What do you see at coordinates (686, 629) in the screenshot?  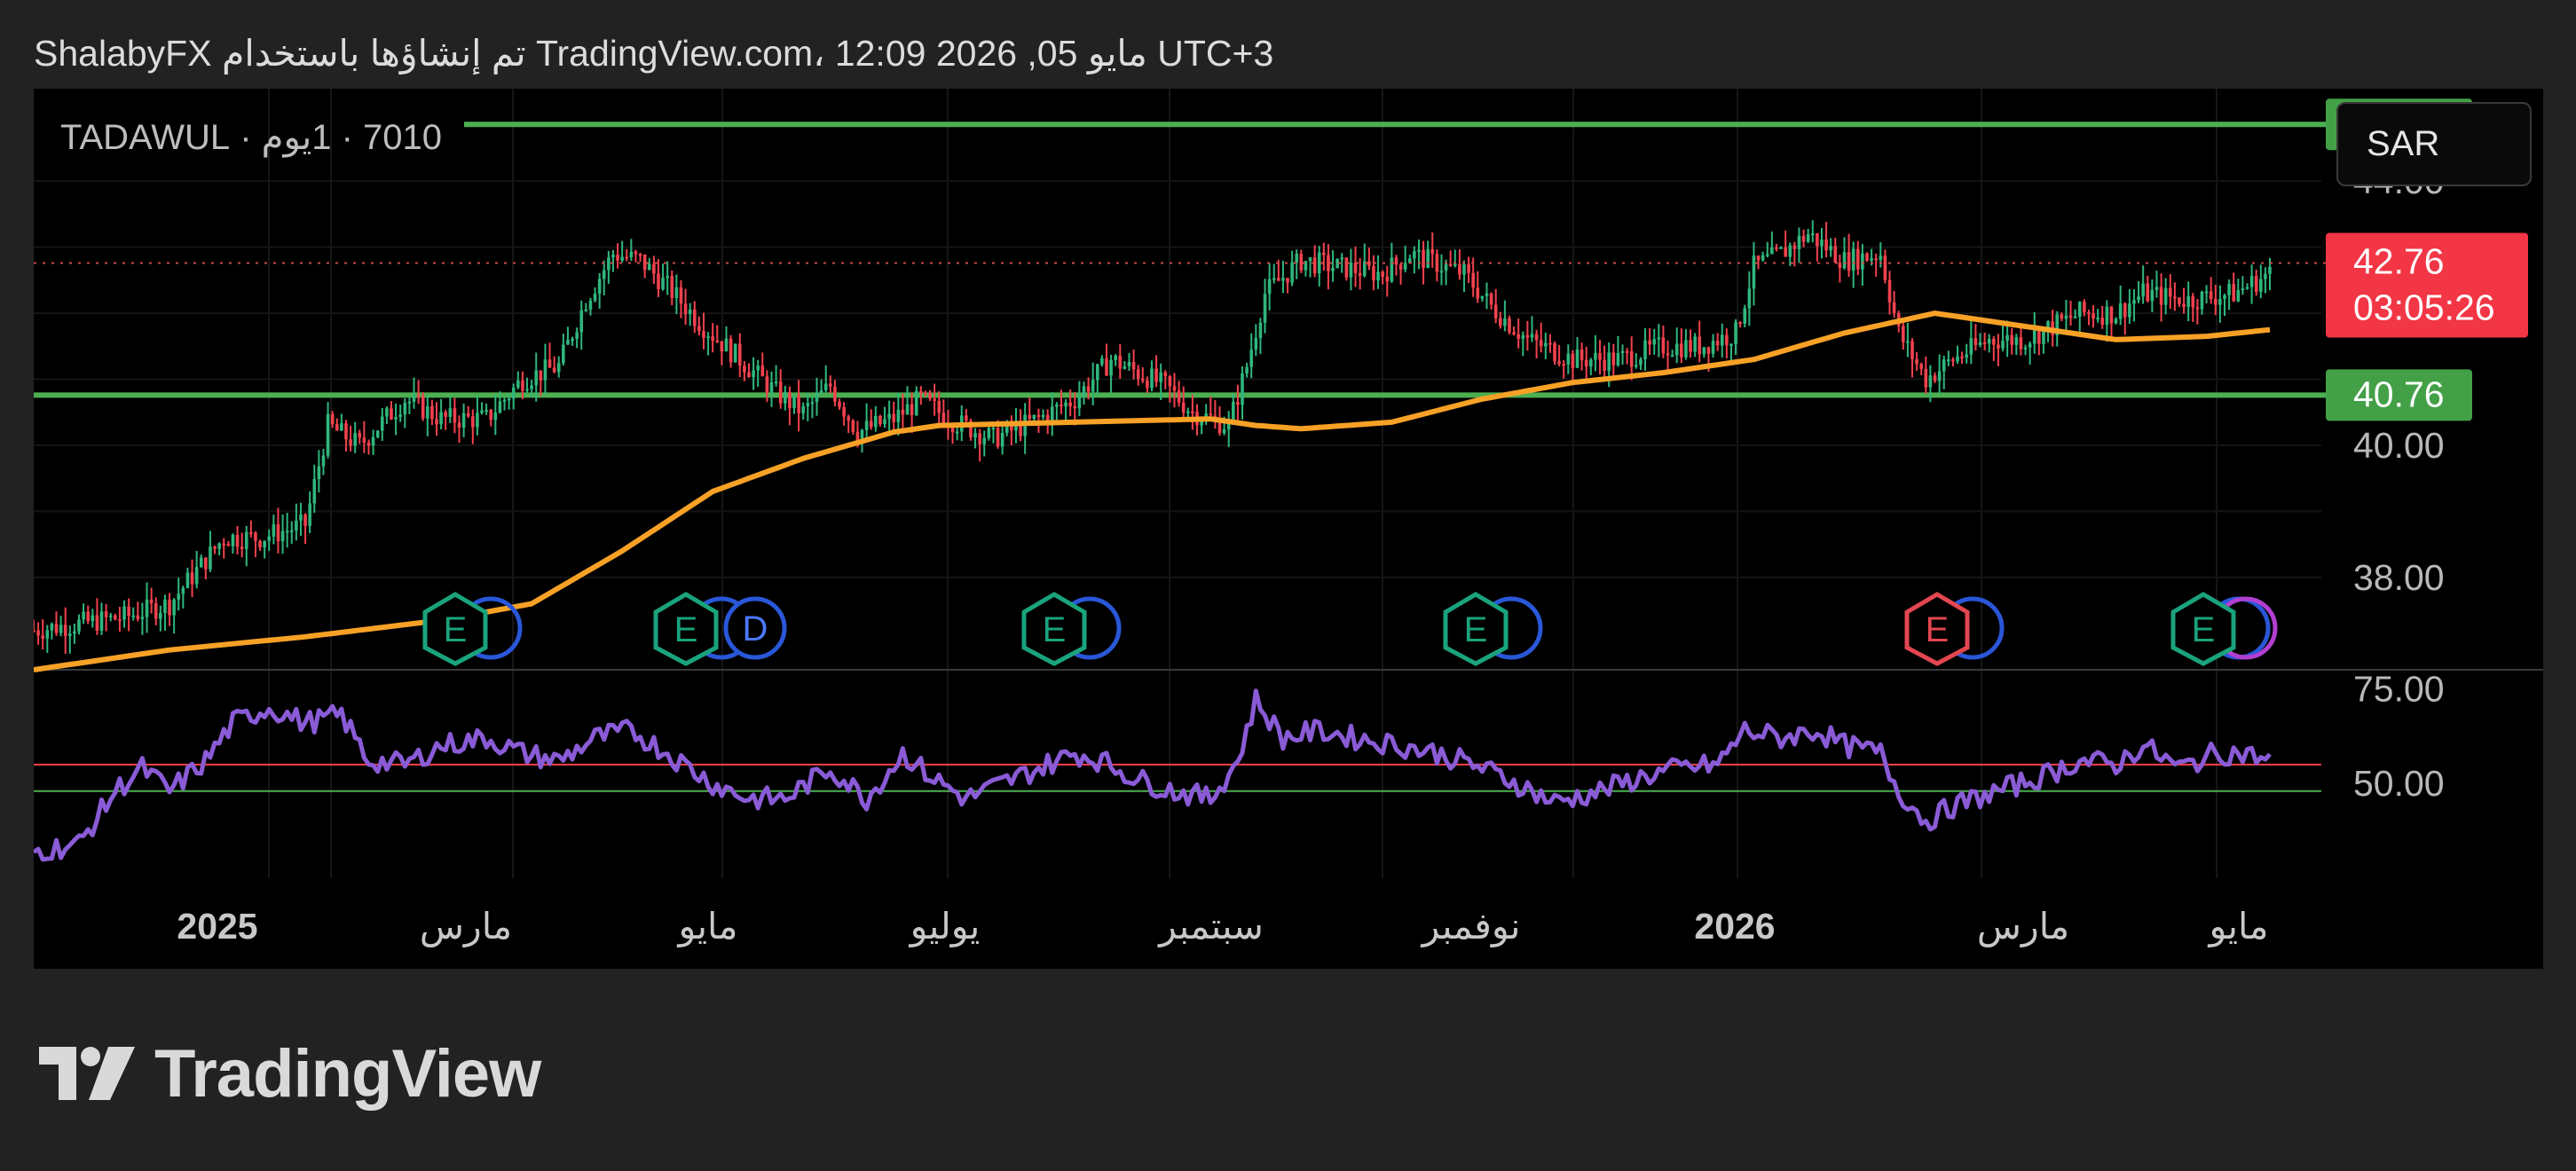 I see `earnings-letter: E` at bounding box center [686, 629].